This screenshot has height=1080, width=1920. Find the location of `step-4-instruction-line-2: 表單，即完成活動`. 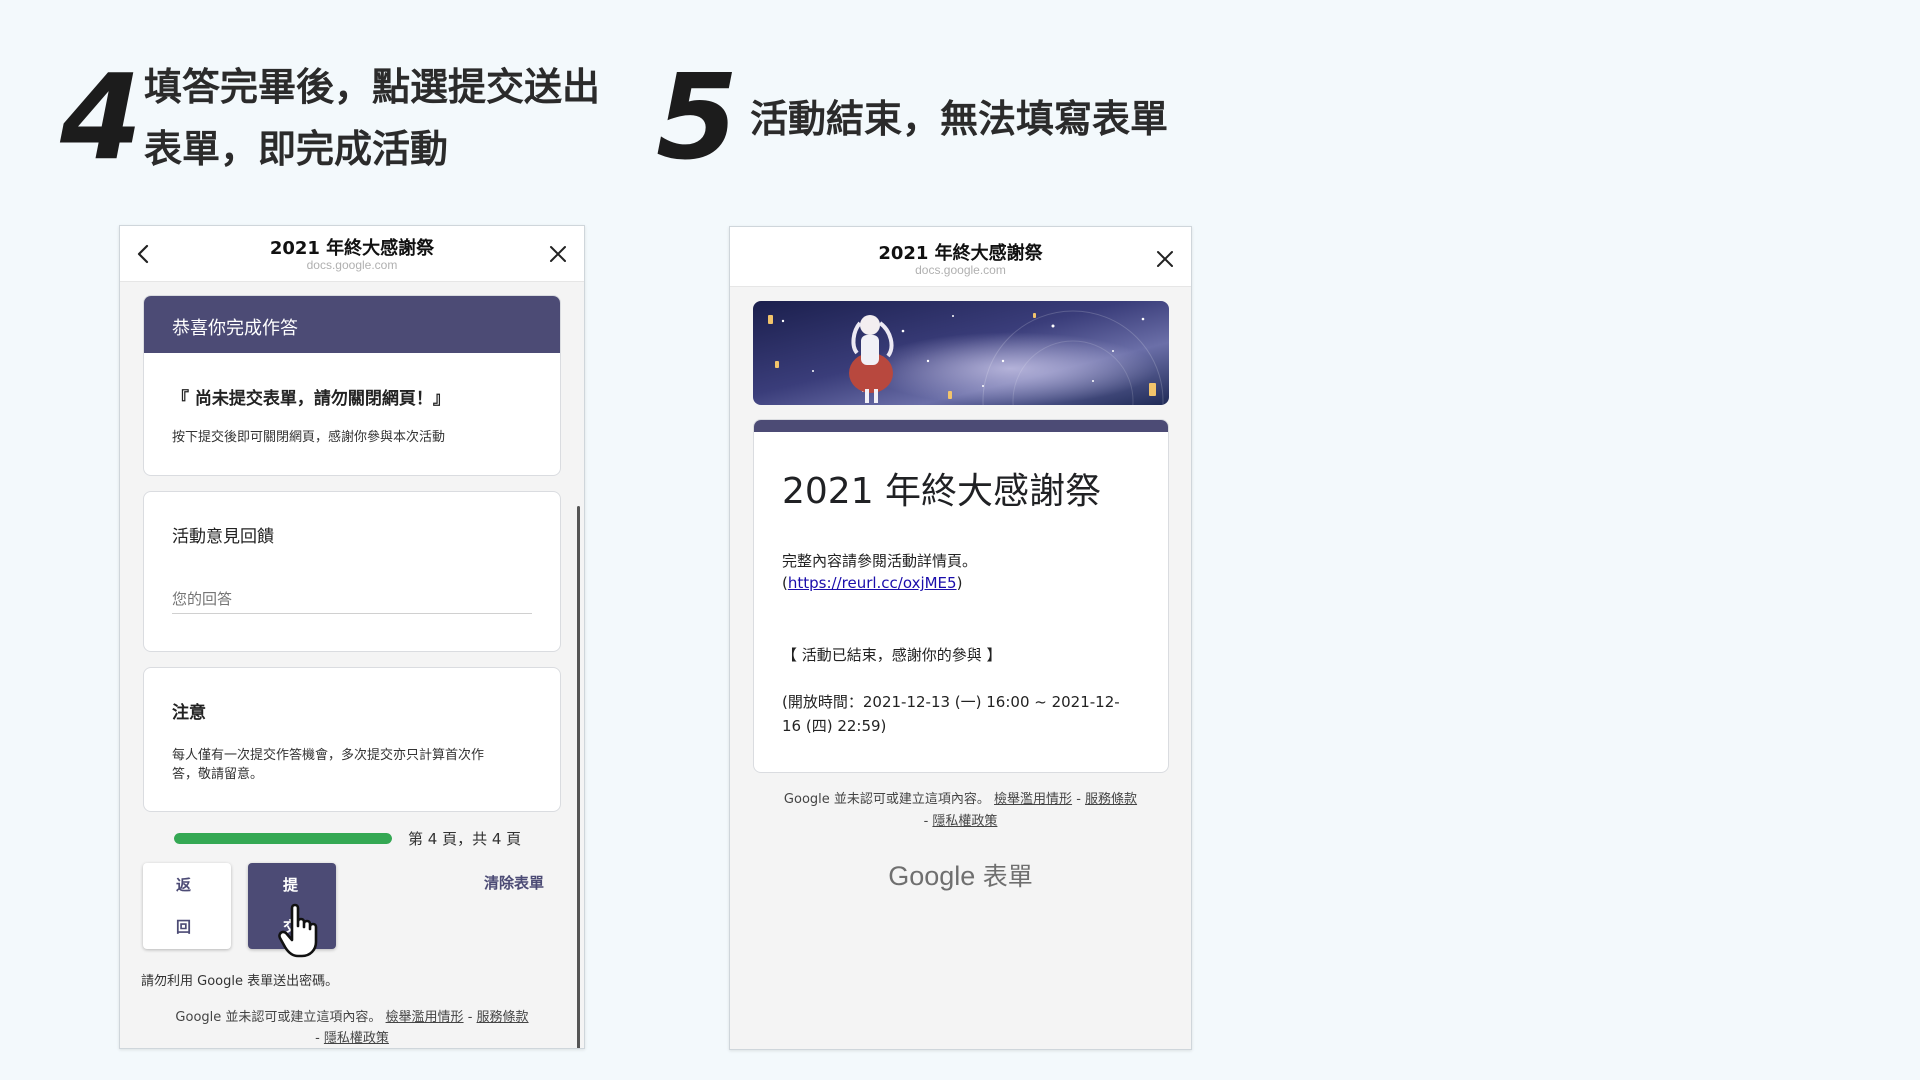

step-4-instruction-line-2: 表單，即完成活動 is located at coordinates (296, 149).